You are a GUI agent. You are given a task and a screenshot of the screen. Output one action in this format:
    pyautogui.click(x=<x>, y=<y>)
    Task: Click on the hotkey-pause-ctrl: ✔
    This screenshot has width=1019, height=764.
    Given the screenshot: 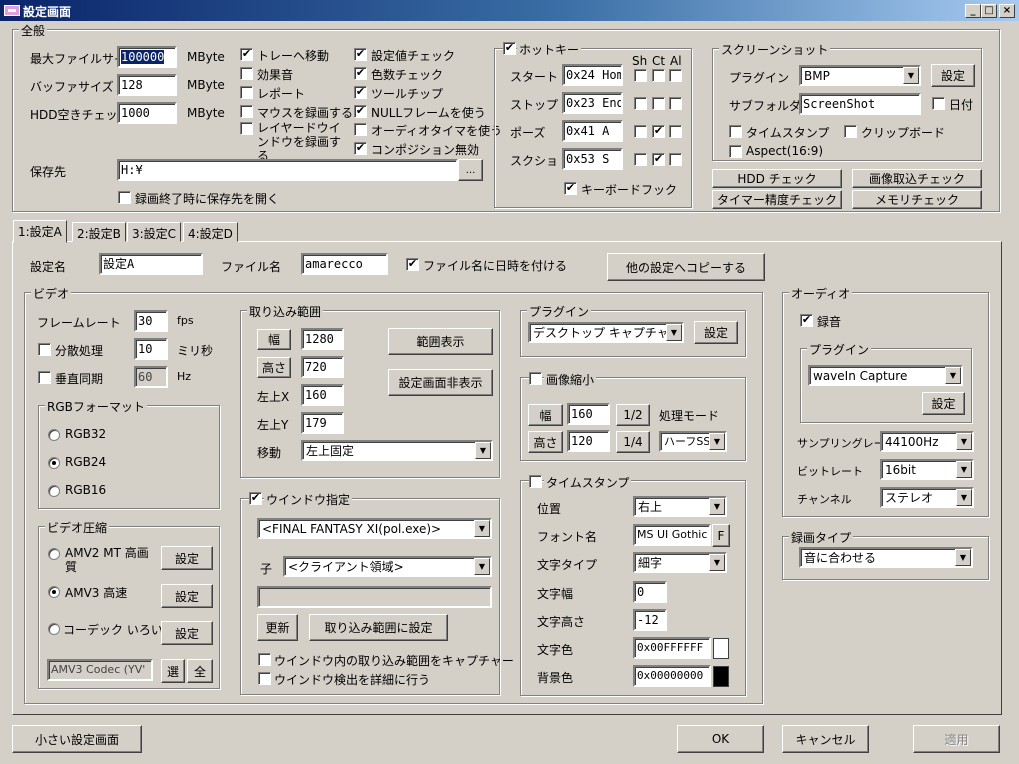 What is the action you would take?
    pyautogui.click(x=658, y=131)
    